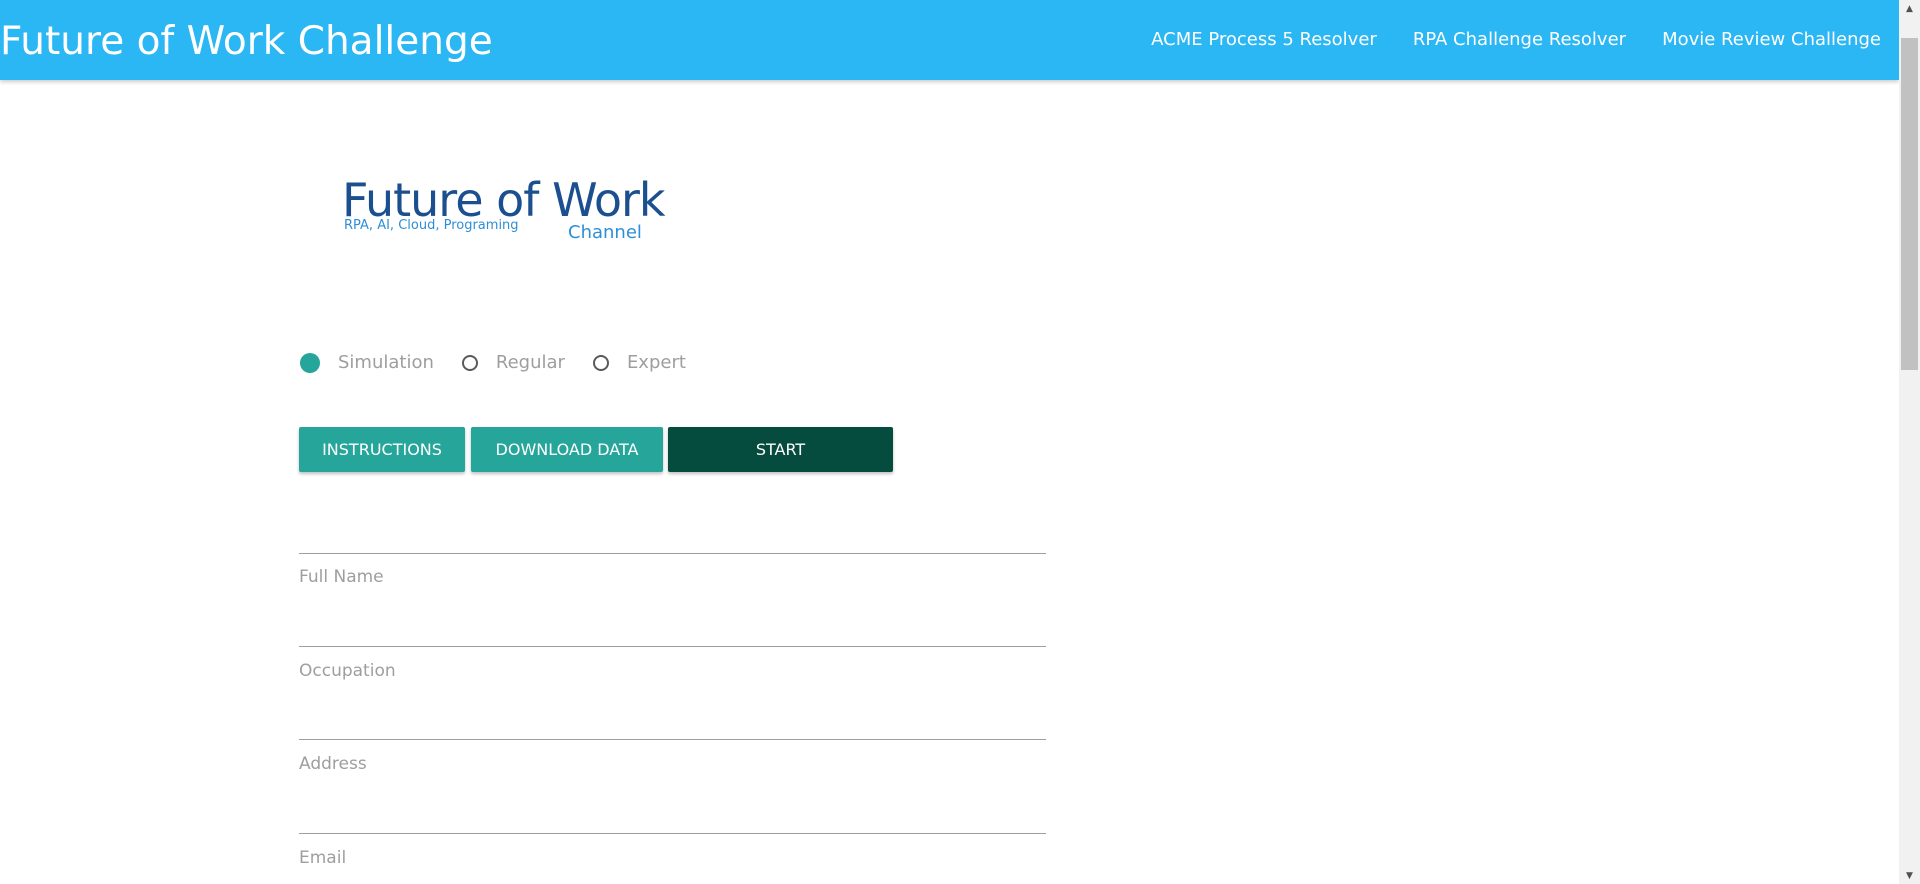  Describe the element at coordinates (672, 646) in the screenshot. I see `occupation-input` at that location.